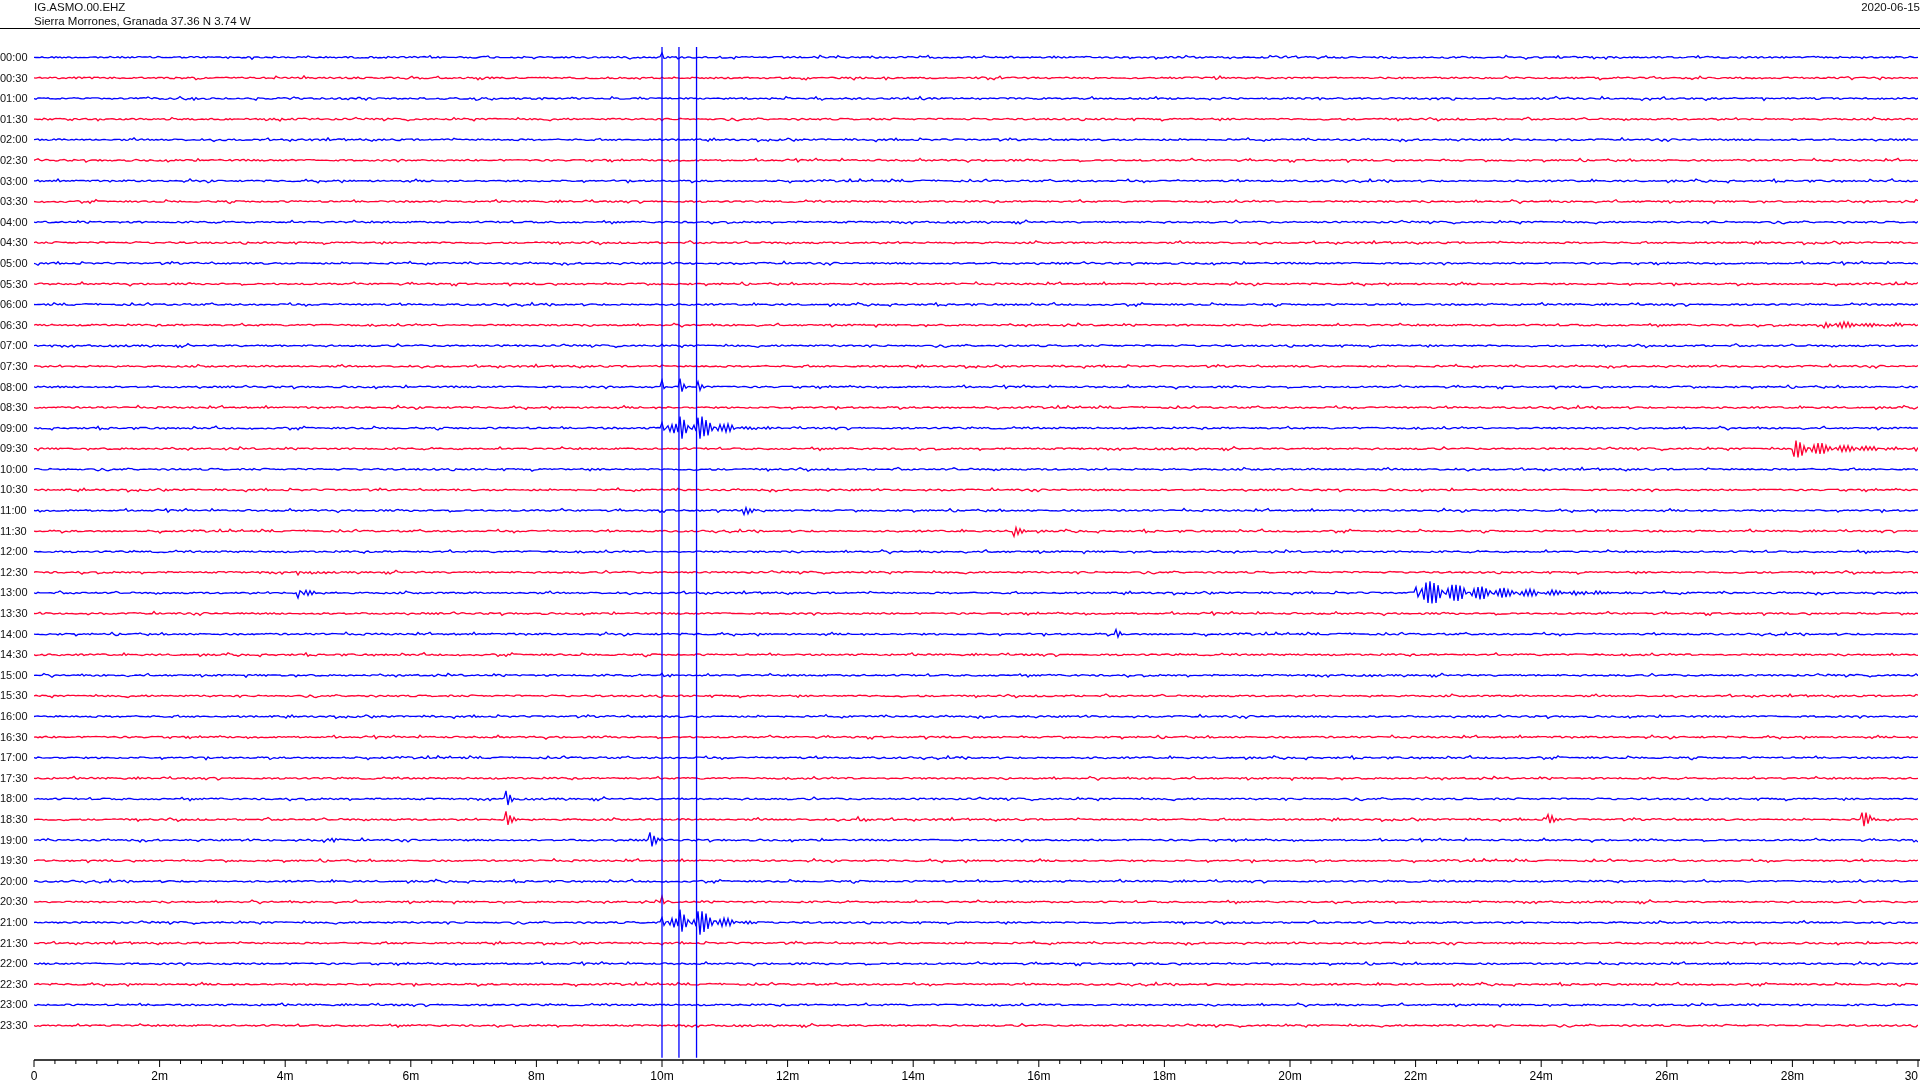  What do you see at coordinates (787, 1074) in the screenshot?
I see `axis-tick-label: 12m` at bounding box center [787, 1074].